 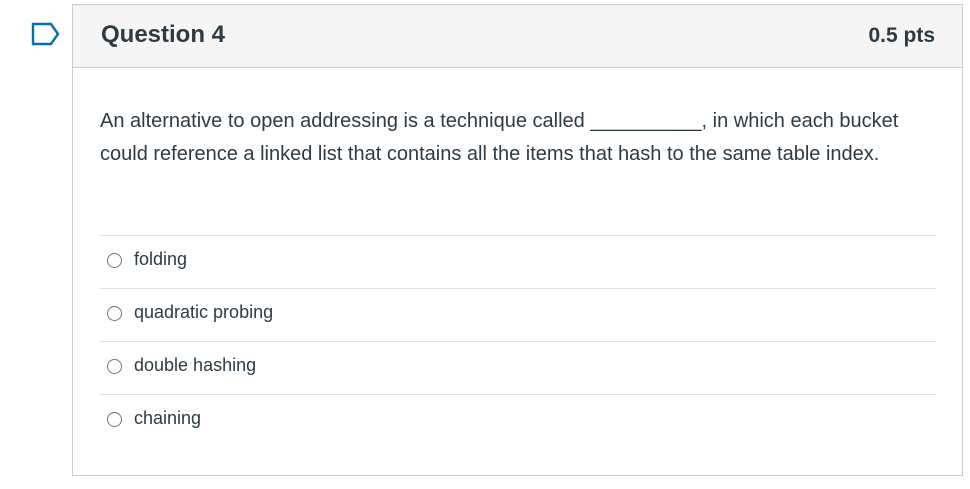 What do you see at coordinates (163, 34) in the screenshot?
I see `question-title: Question 4` at bounding box center [163, 34].